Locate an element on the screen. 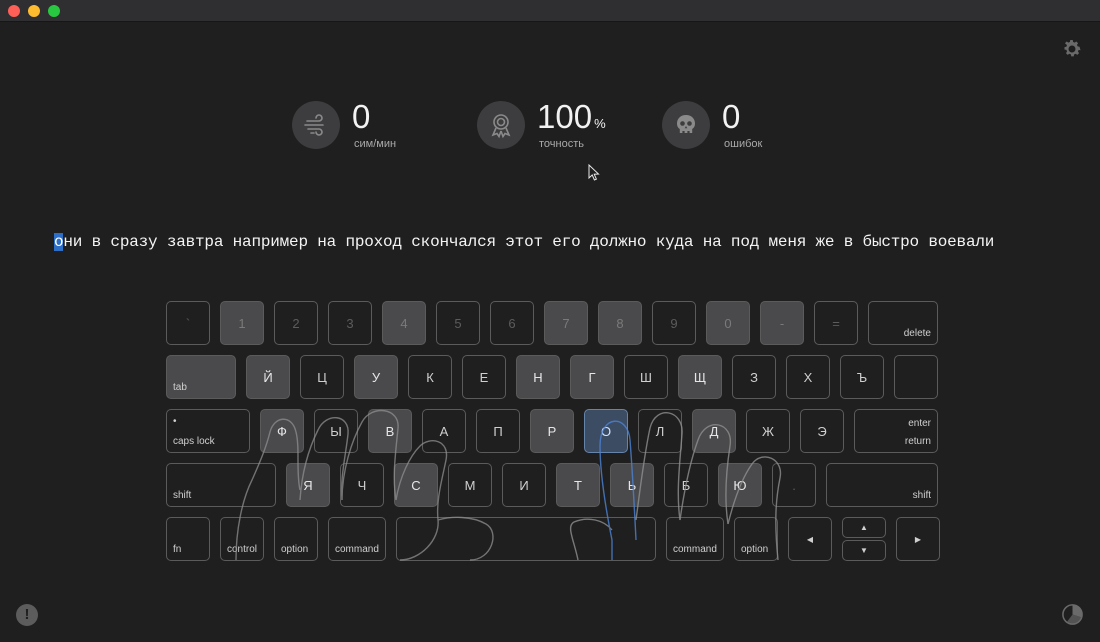 This screenshot has width=1100, height=642. key-4: 4 is located at coordinates (404, 323).